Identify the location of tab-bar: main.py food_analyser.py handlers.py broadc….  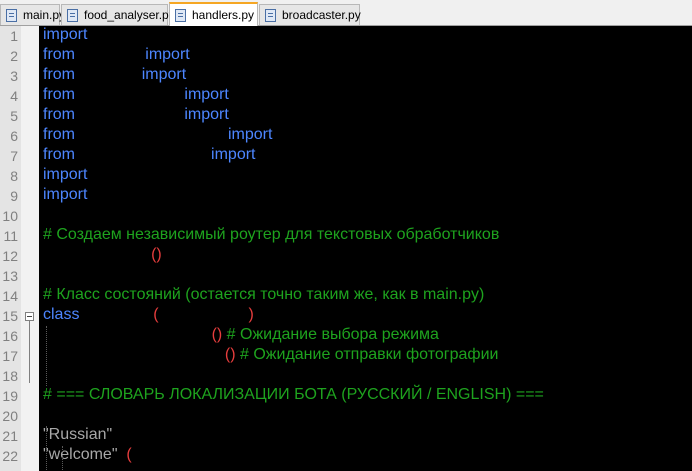
(346, 13).